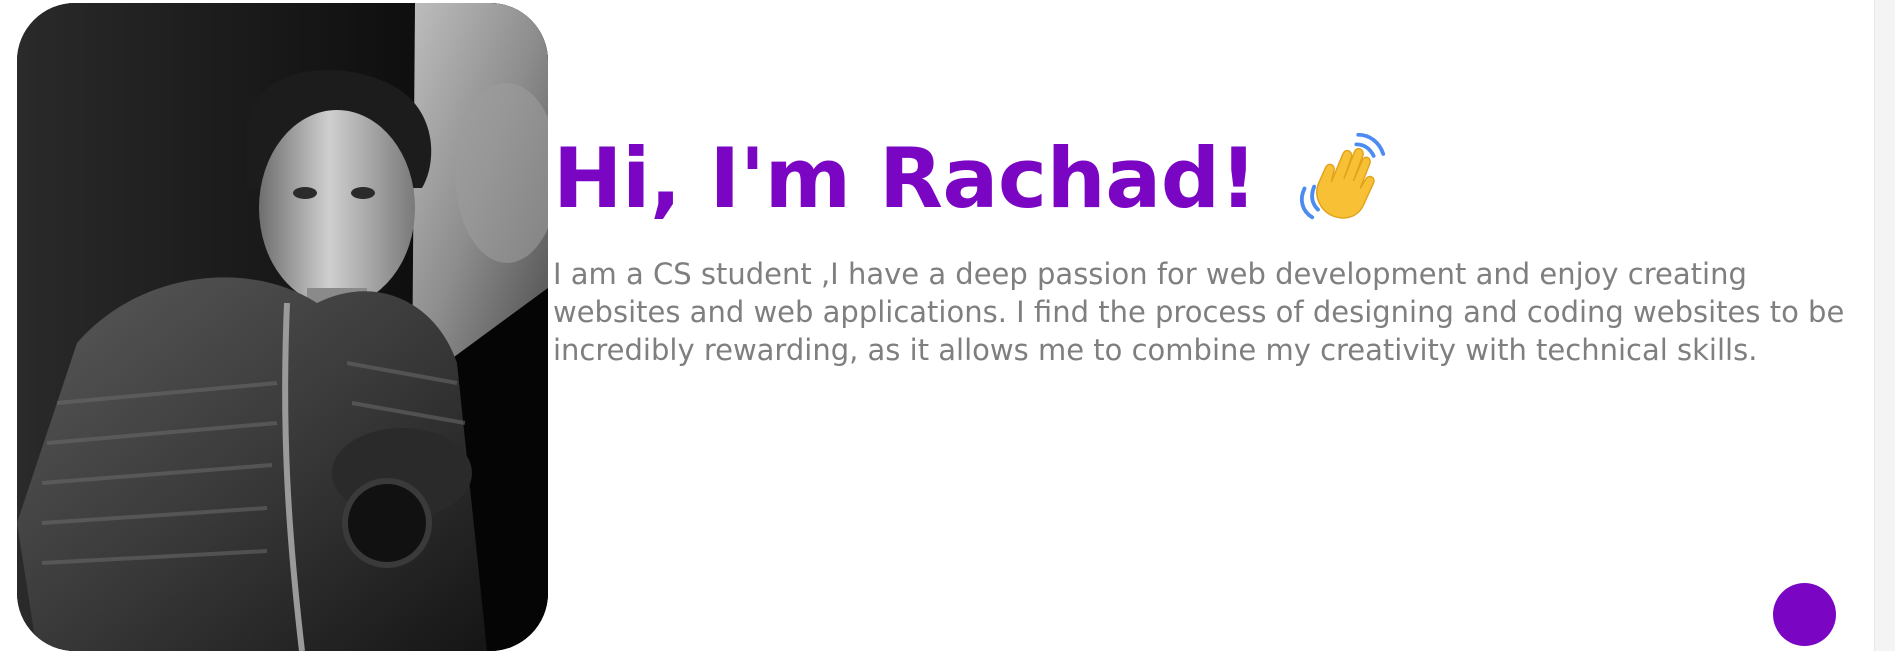  I want to click on hero-heading: Hi, I'm Rachad!, so click(1213, 179).